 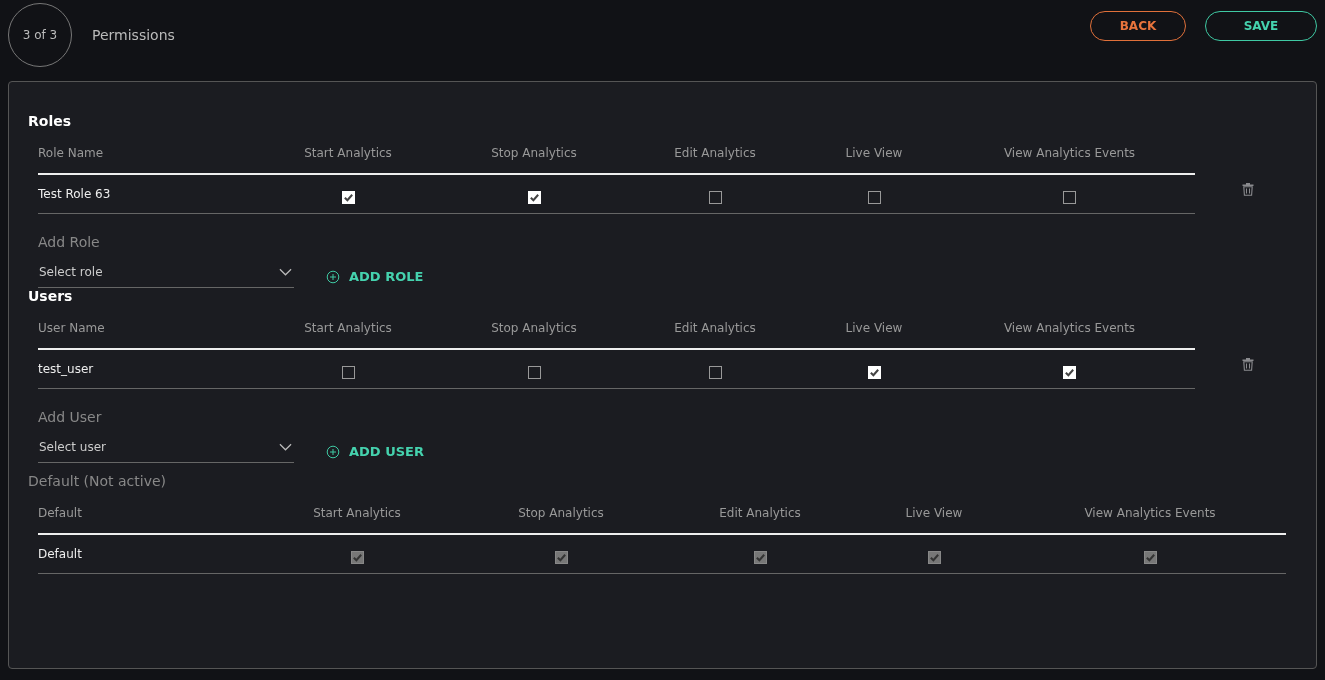 I want to click on select-dropdown: Select role, so click(x=166, y=272).